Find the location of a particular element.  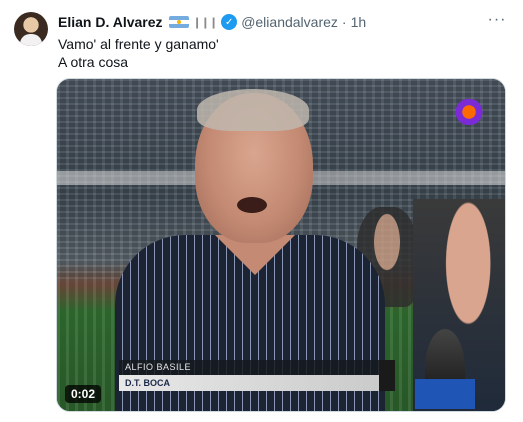

lower-third-caption: ALFIO BASILE D.T. BOCA is located at coordinates (257, 375).